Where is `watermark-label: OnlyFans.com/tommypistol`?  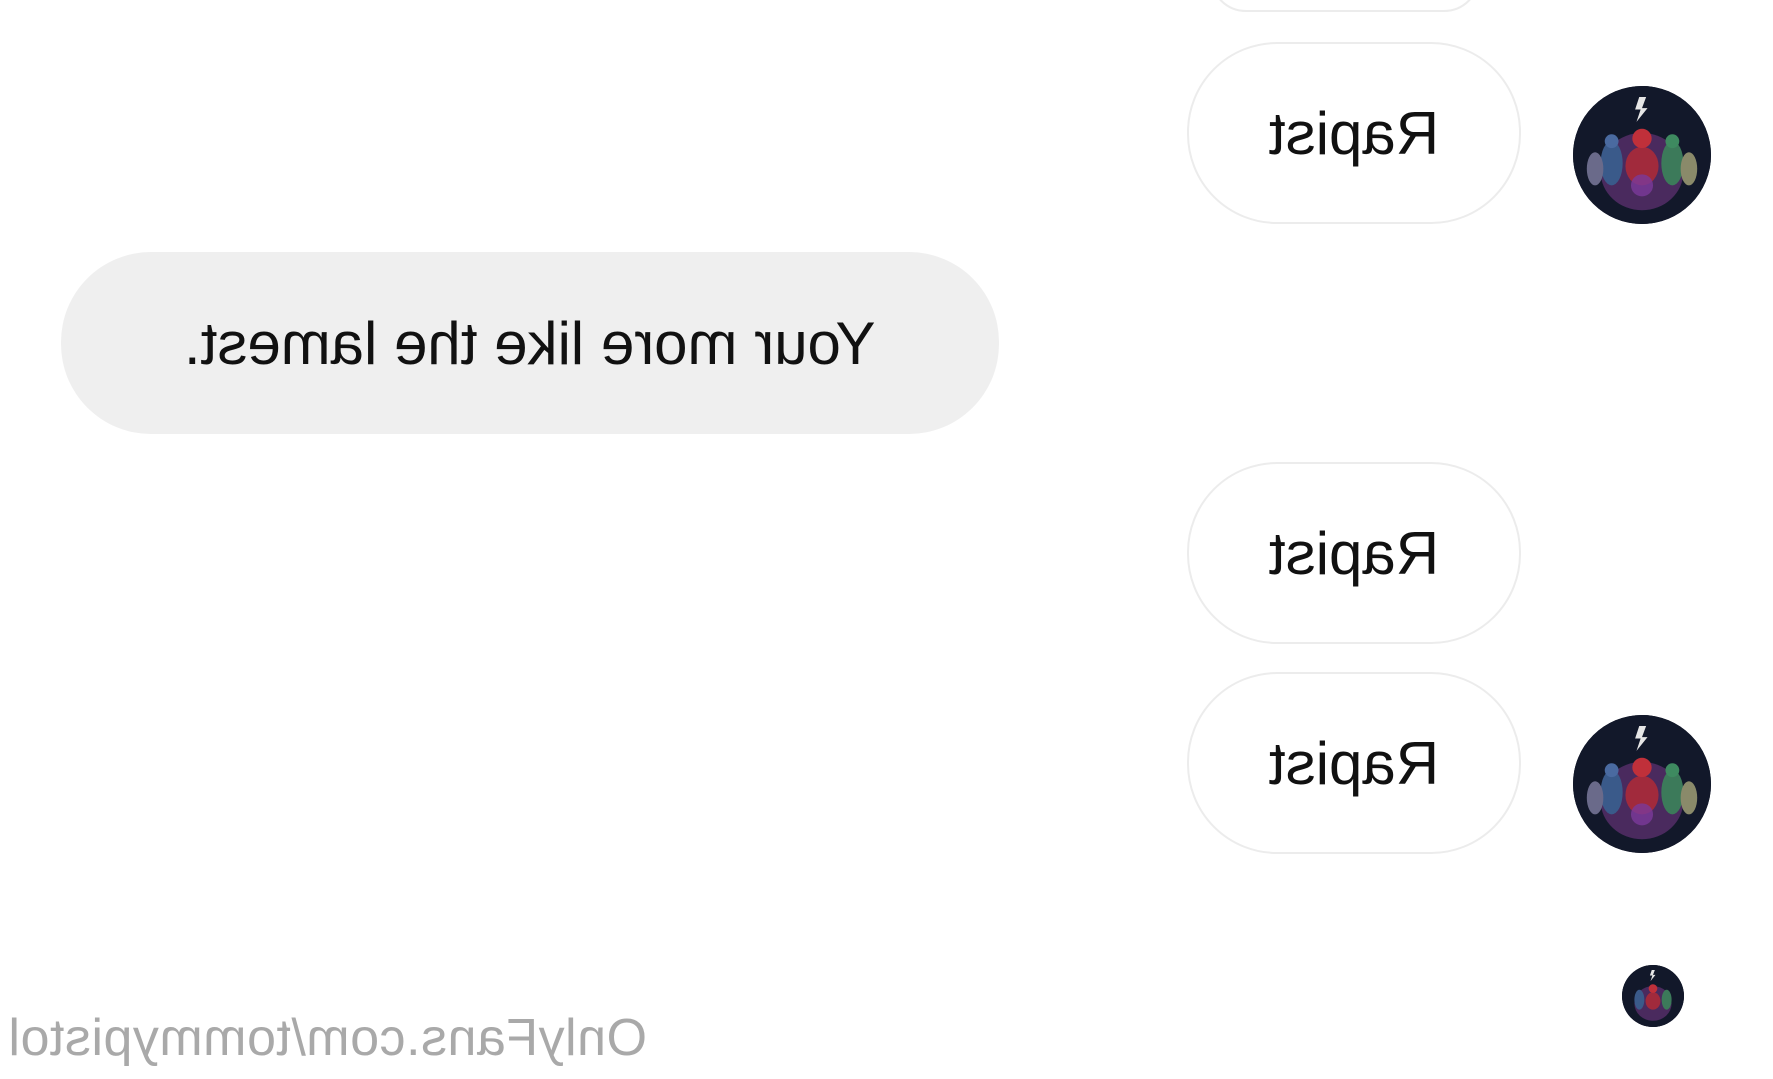
watermark-label: OnlyFans.com/tommypistol is located at coordinates (328, 1038).